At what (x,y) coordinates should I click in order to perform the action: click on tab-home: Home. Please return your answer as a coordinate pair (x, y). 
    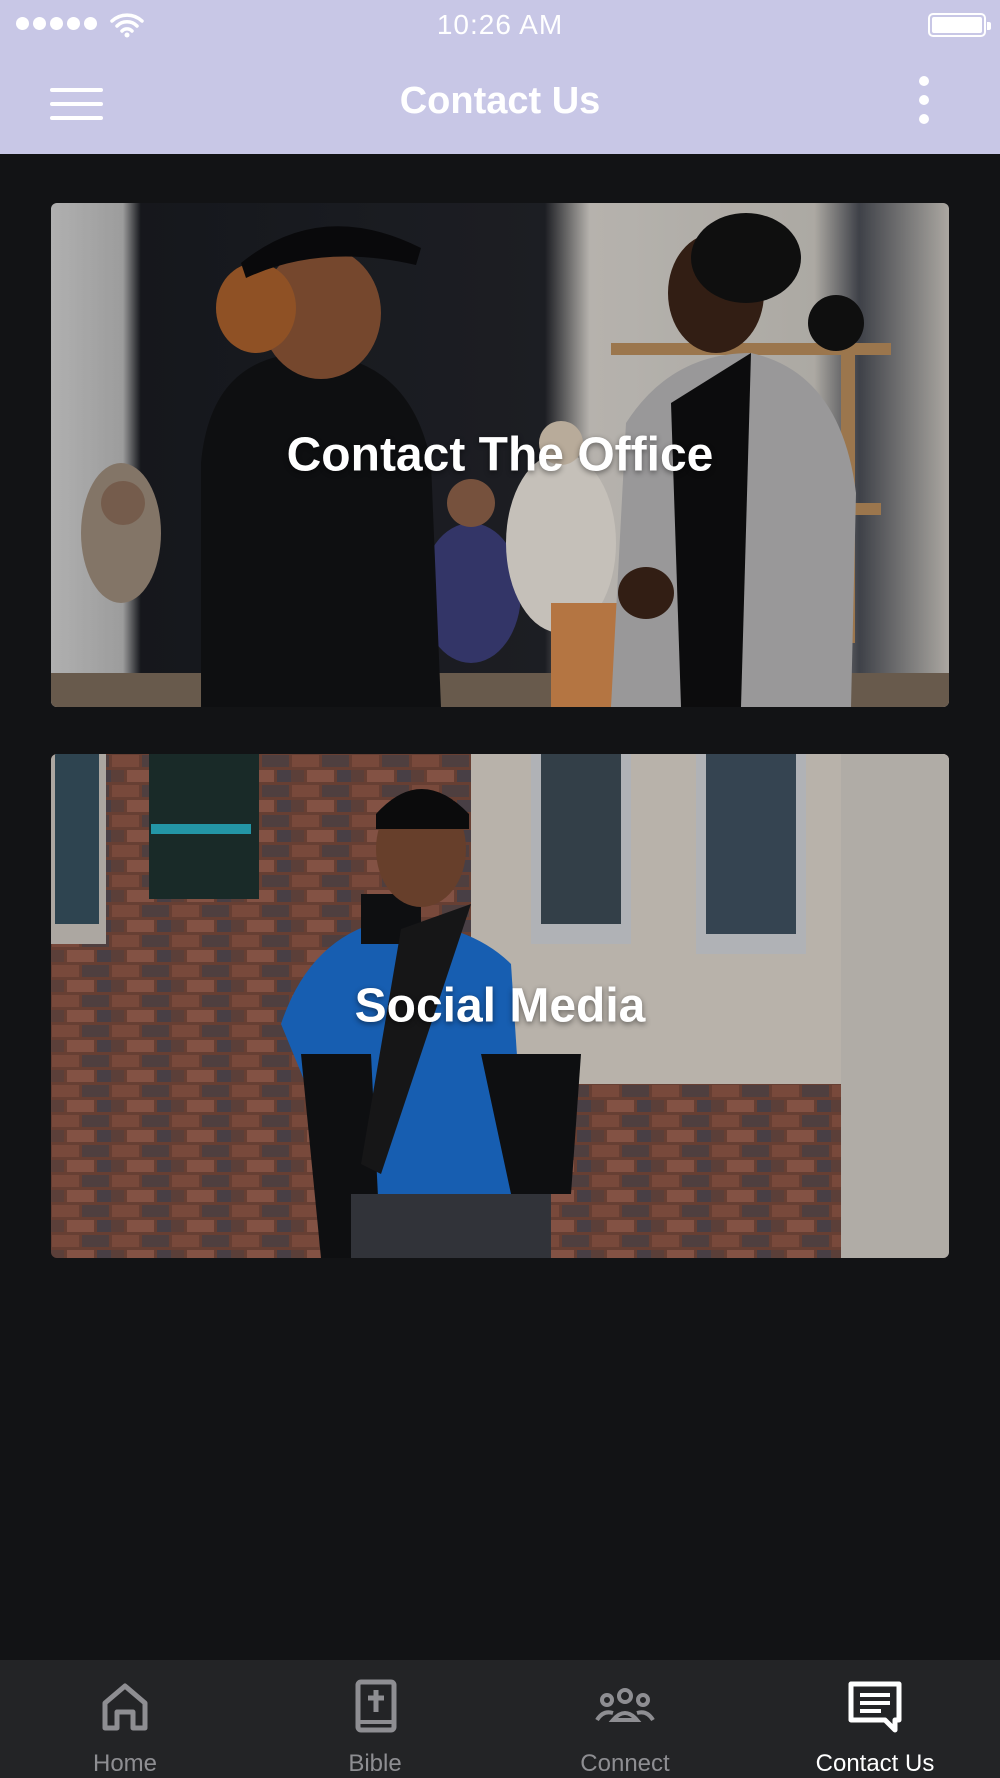
    Looking at the image, I should click on (125, 1719).